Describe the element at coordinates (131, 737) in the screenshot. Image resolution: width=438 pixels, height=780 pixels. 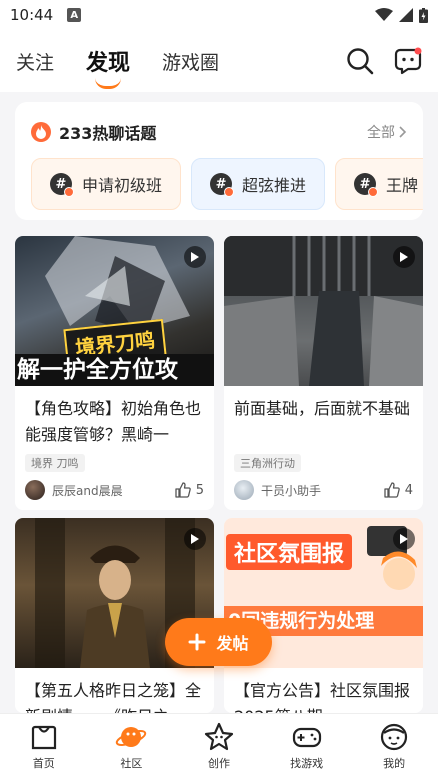
I see `community-planet-icon` at that location.